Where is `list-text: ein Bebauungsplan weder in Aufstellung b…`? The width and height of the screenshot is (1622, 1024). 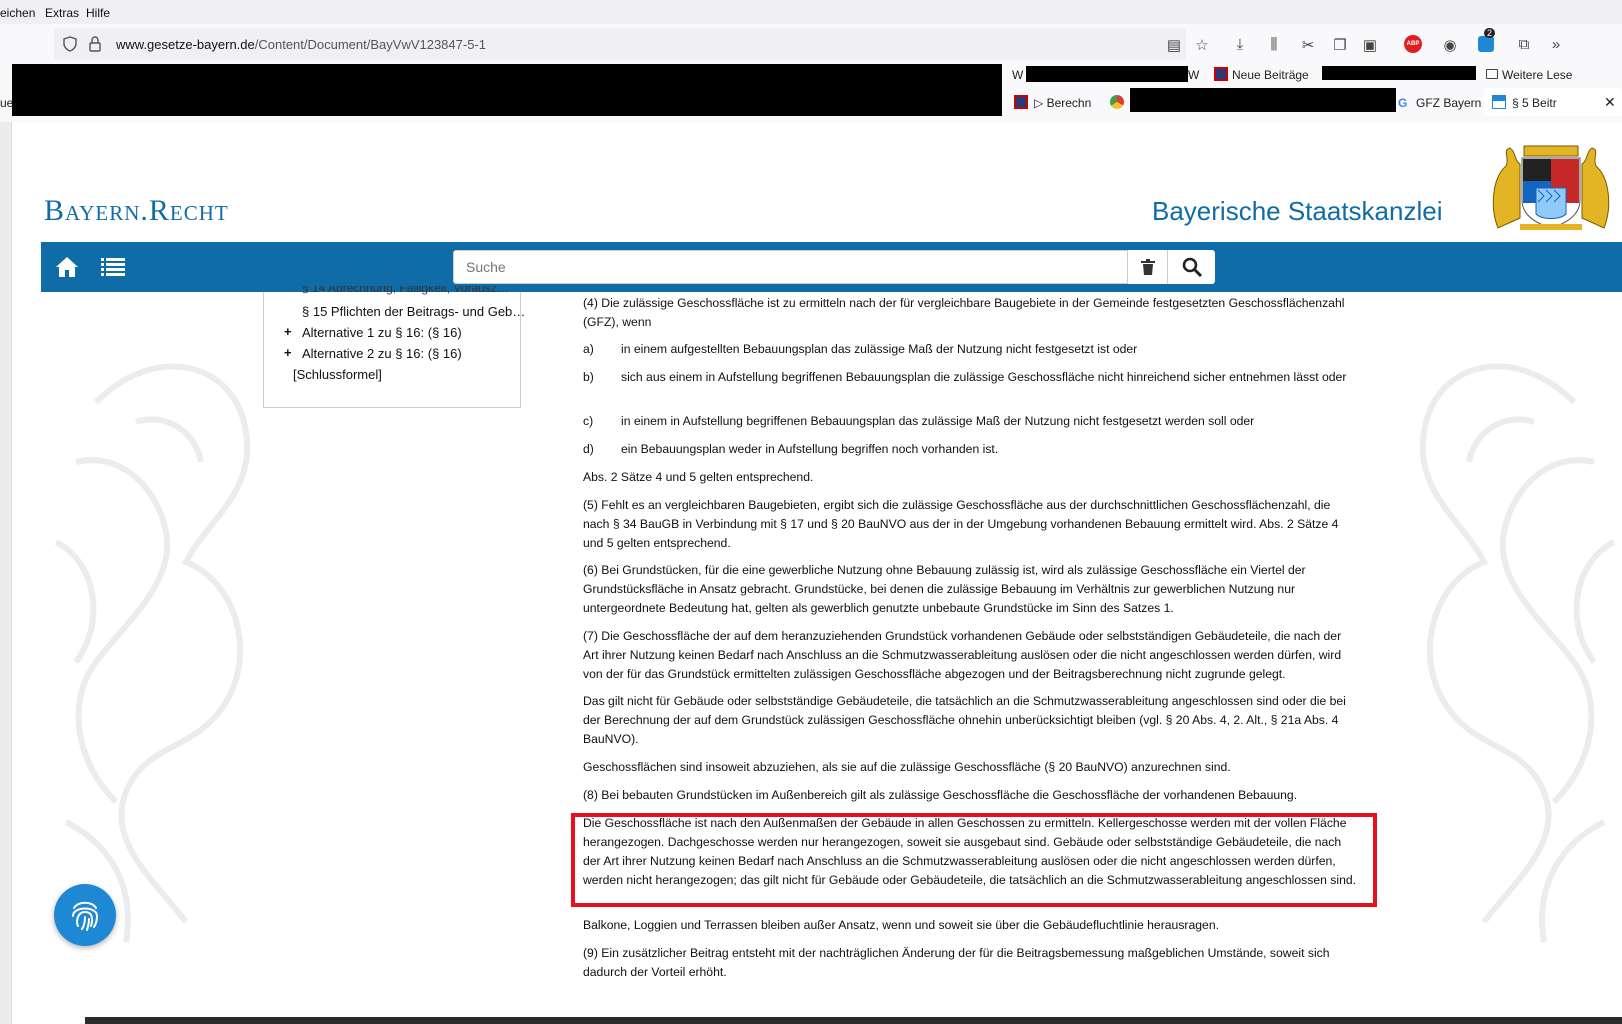 list-text: ein Bebauungsplan weder in Aufstellung b… is located at coordinates (810, 449).